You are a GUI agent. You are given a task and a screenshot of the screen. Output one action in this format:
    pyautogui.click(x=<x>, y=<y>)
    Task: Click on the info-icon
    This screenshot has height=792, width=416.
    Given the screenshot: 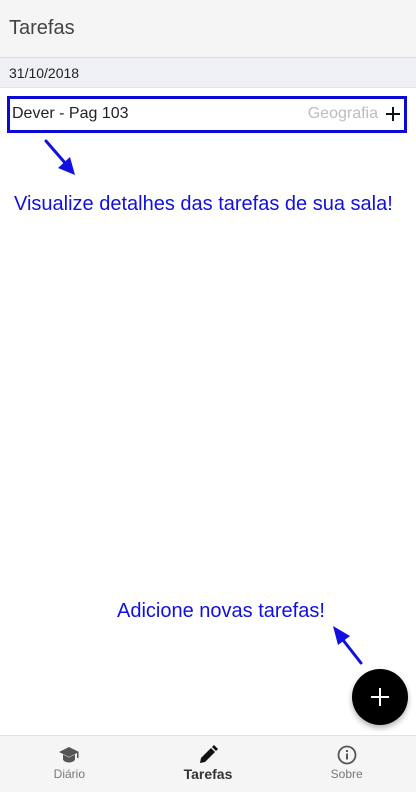 What is the action you would take?
    pyautogui.click(x=347, y=755)
    